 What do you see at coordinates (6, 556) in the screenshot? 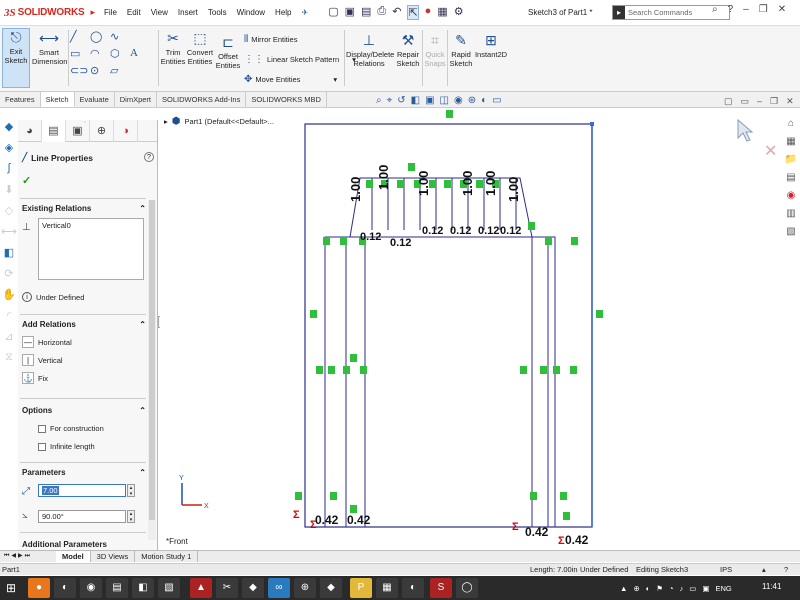
I see `first-tab-arrow-icon: ⏮` at bounding box center [6, 556].